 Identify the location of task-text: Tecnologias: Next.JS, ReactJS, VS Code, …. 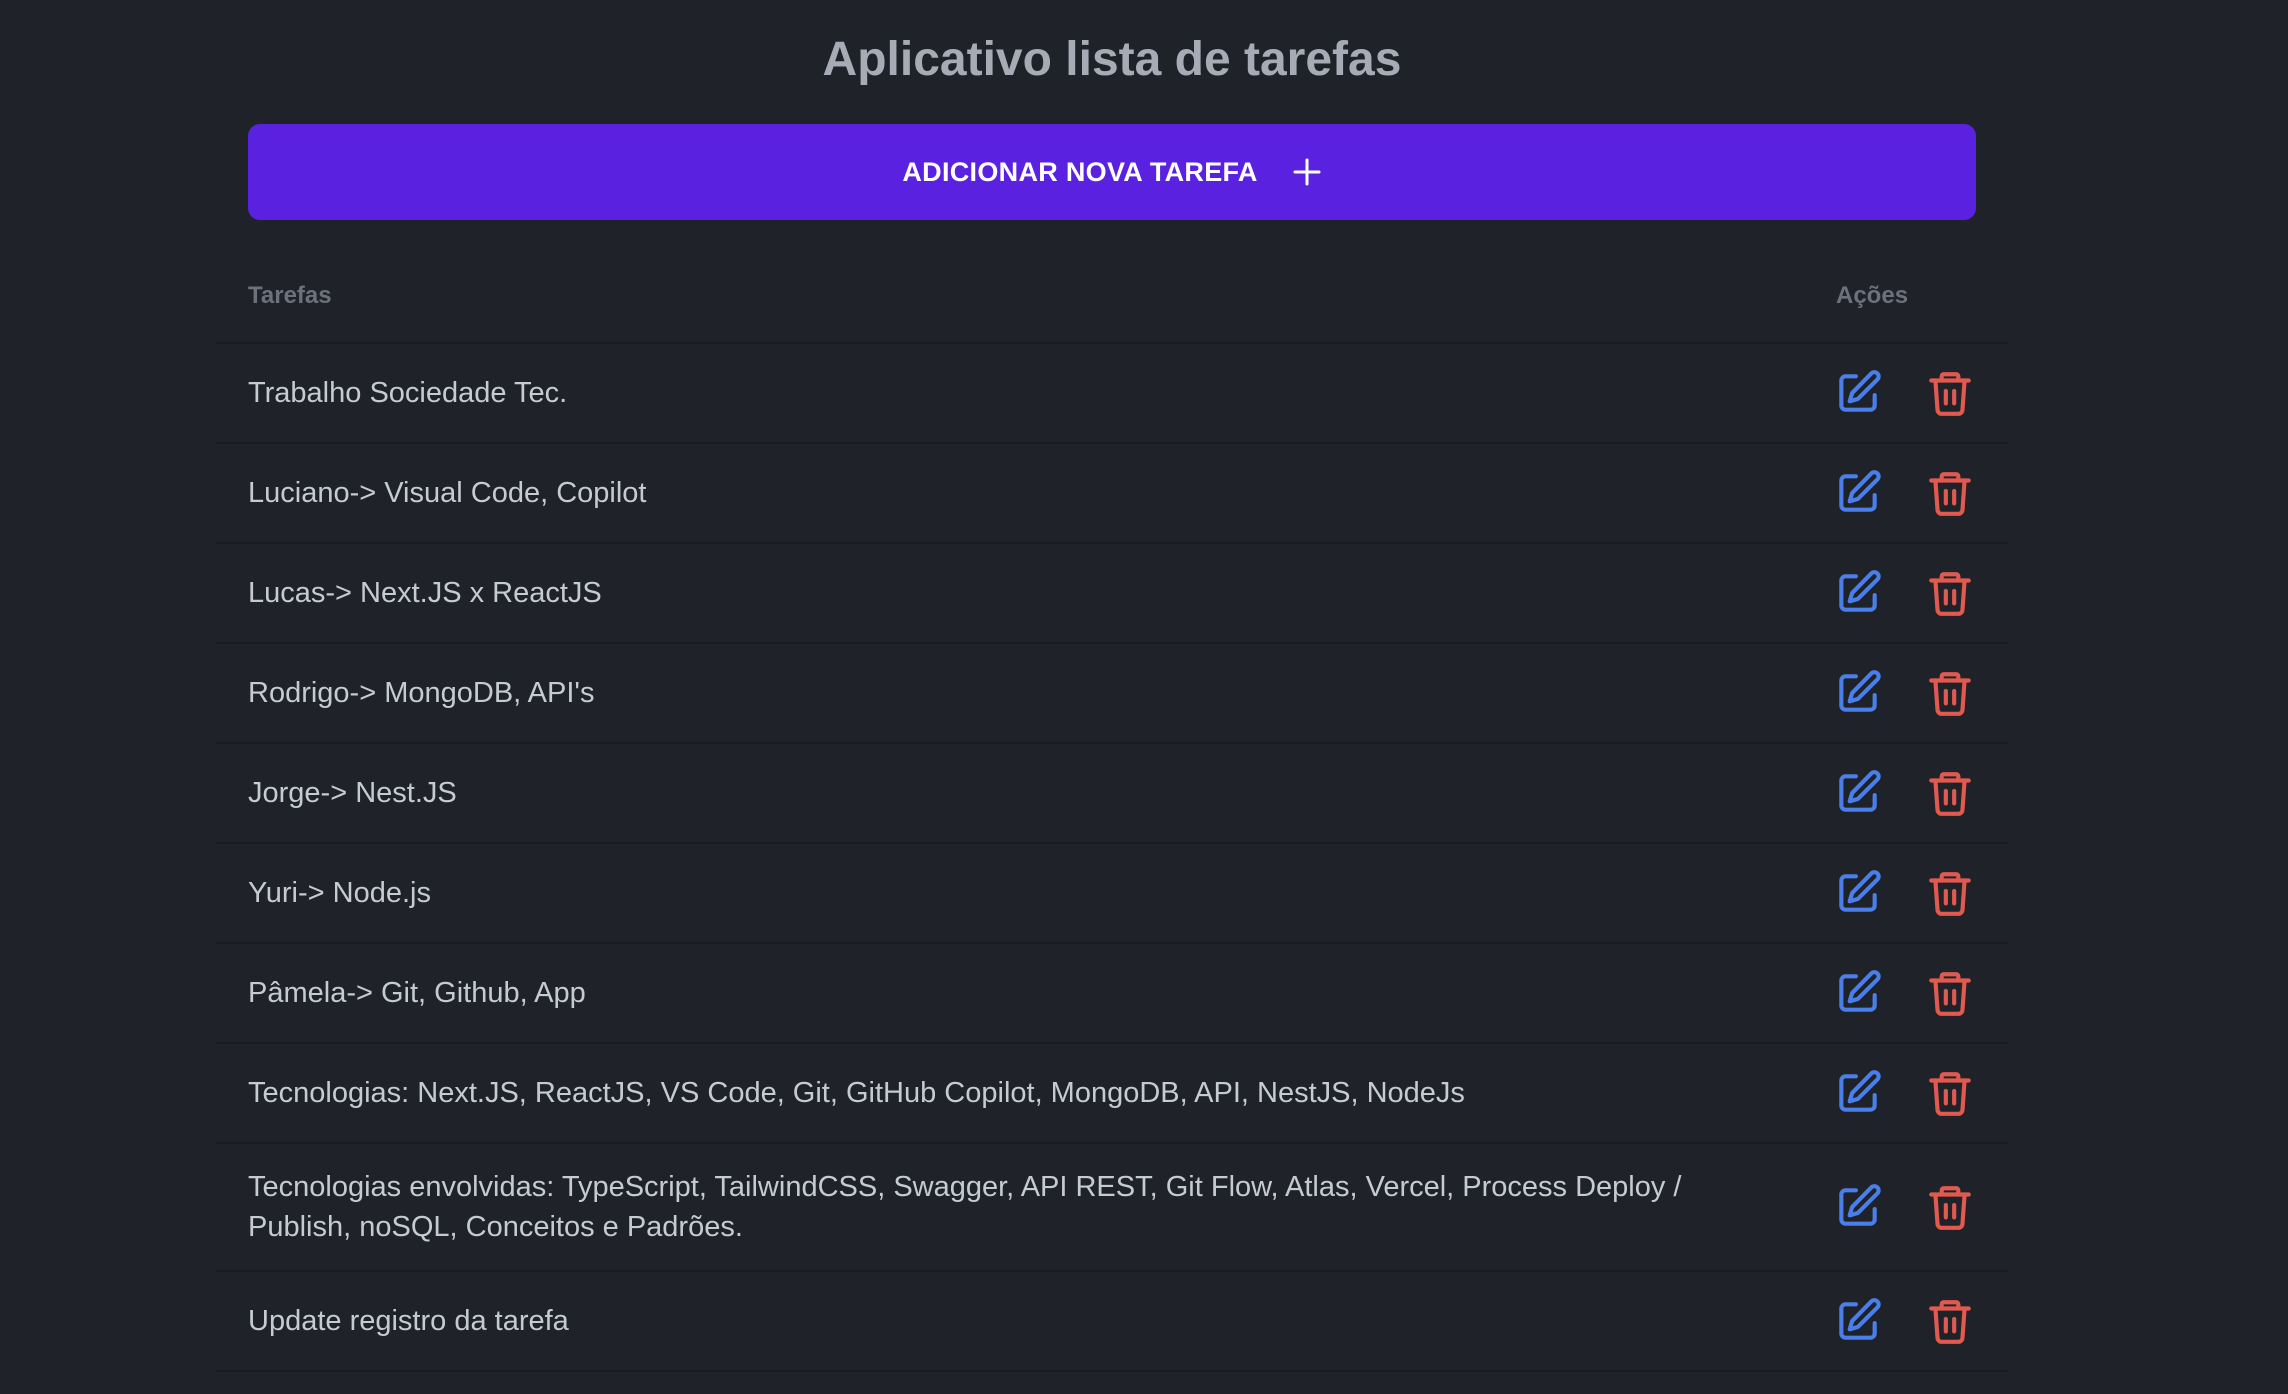
(856, 1093).